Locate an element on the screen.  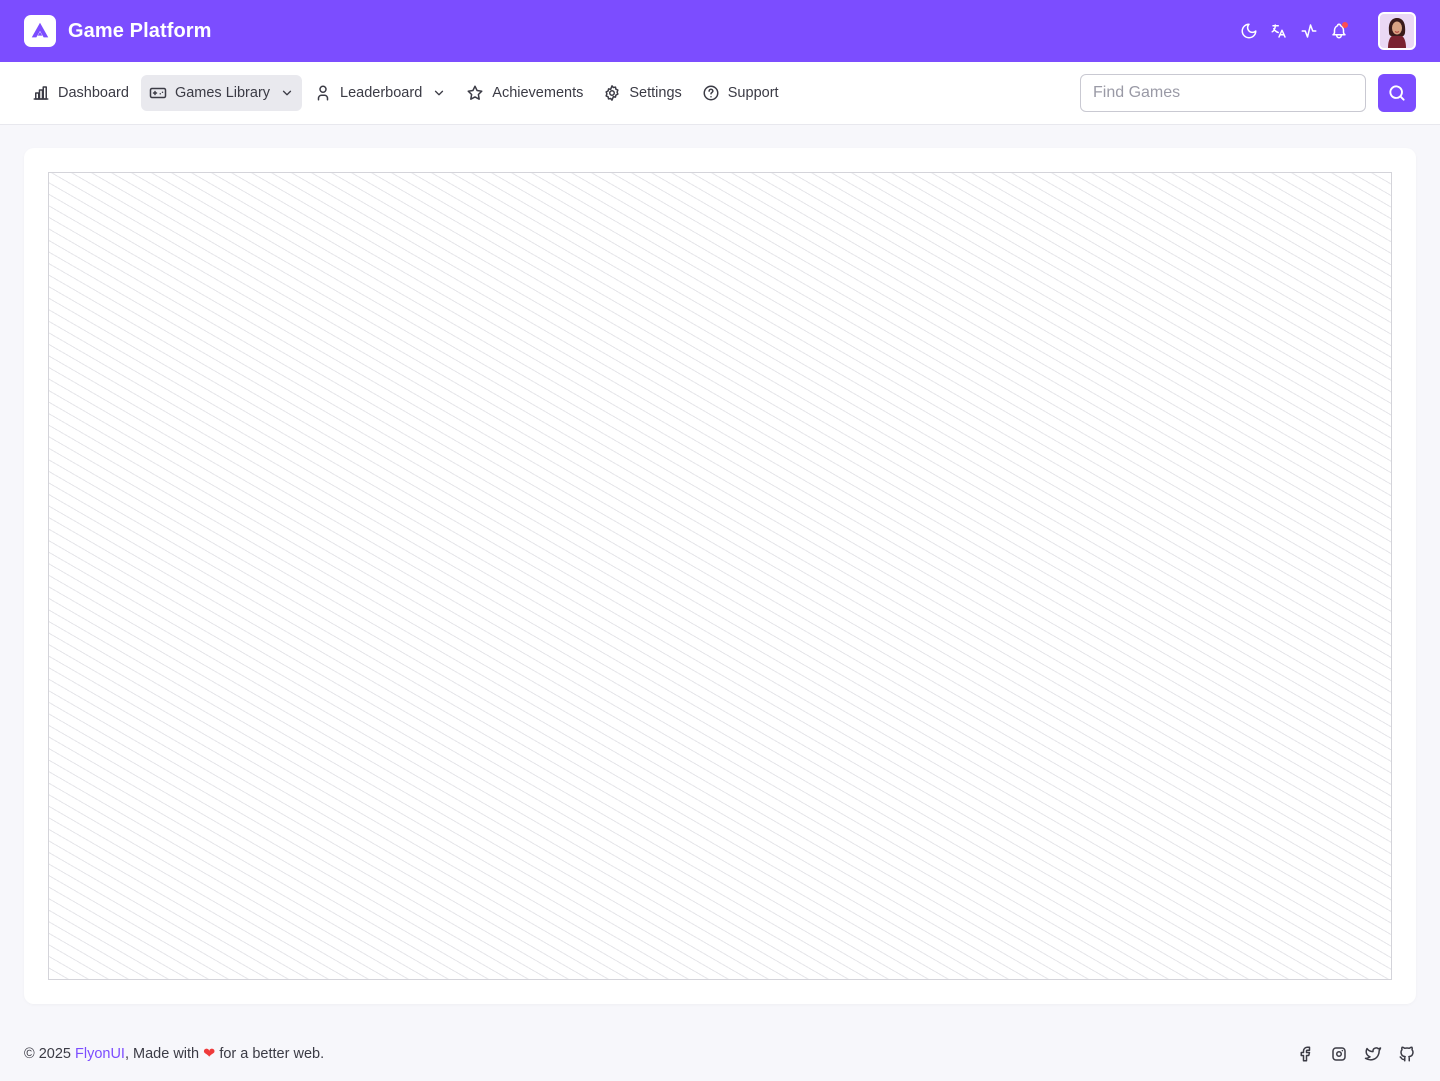
nav-item-label: Games Library is located at coordinates (222, 93).